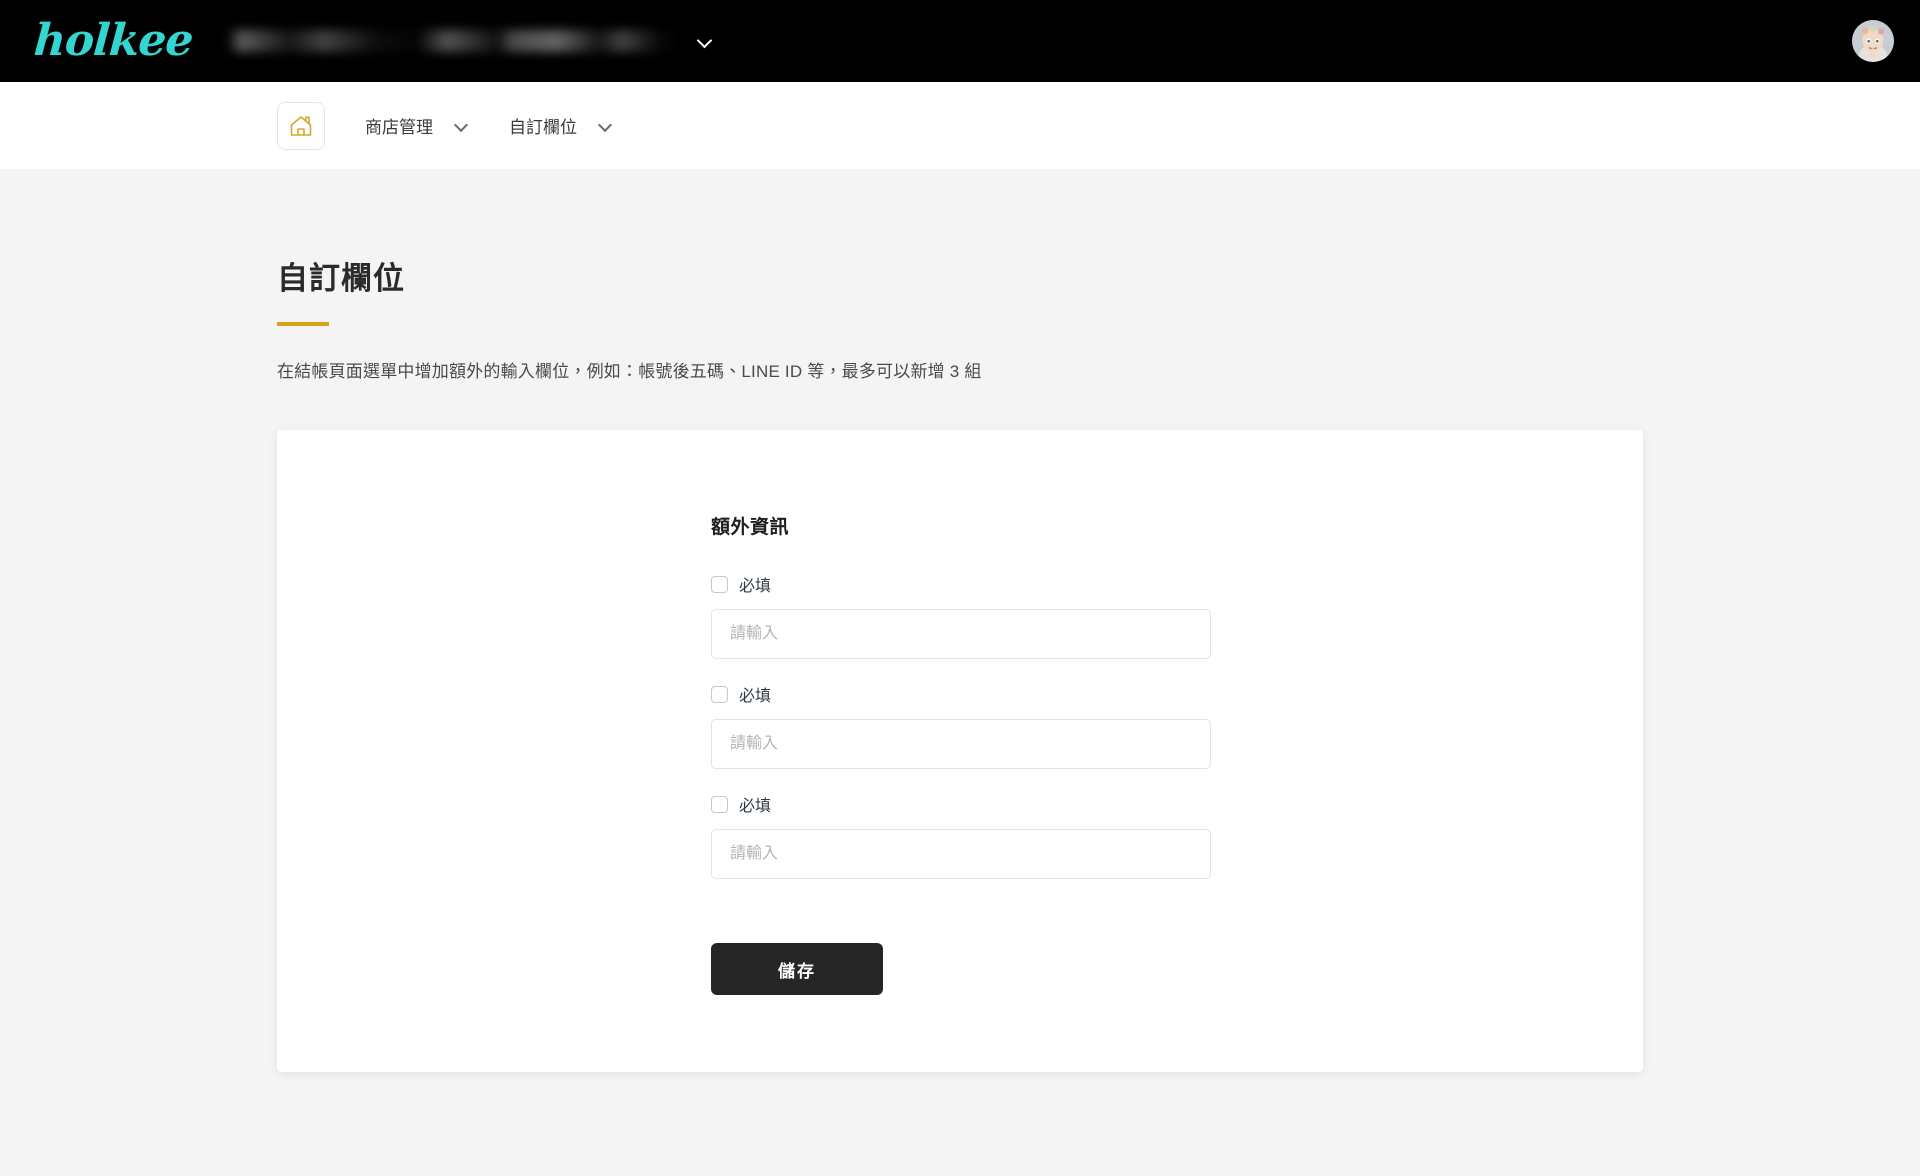 The width and height of the screenshot is (1920, 1176). Describe the element at coordinates (797, 969) in the screenshot. I see `save-button: 儲存` at that location.